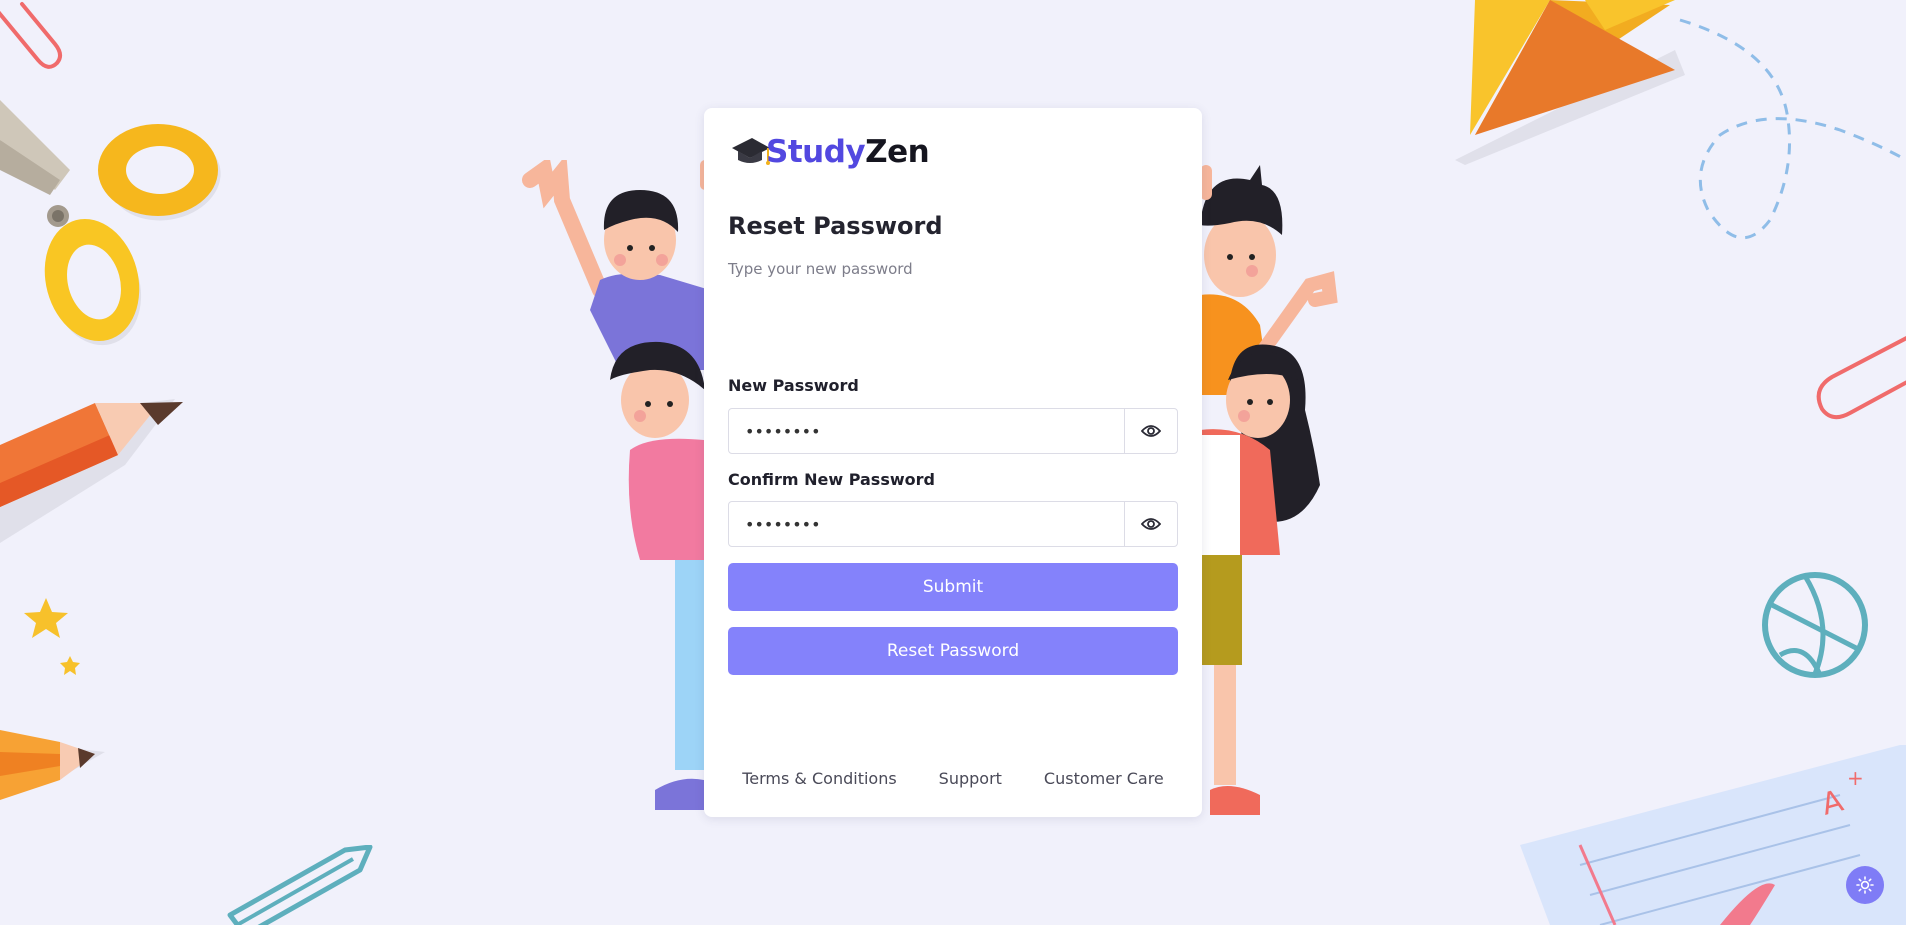  What do you see at coordinates (52, 636) in the screenshot?
I see `star-illustration` at bounding box center [52, 636].